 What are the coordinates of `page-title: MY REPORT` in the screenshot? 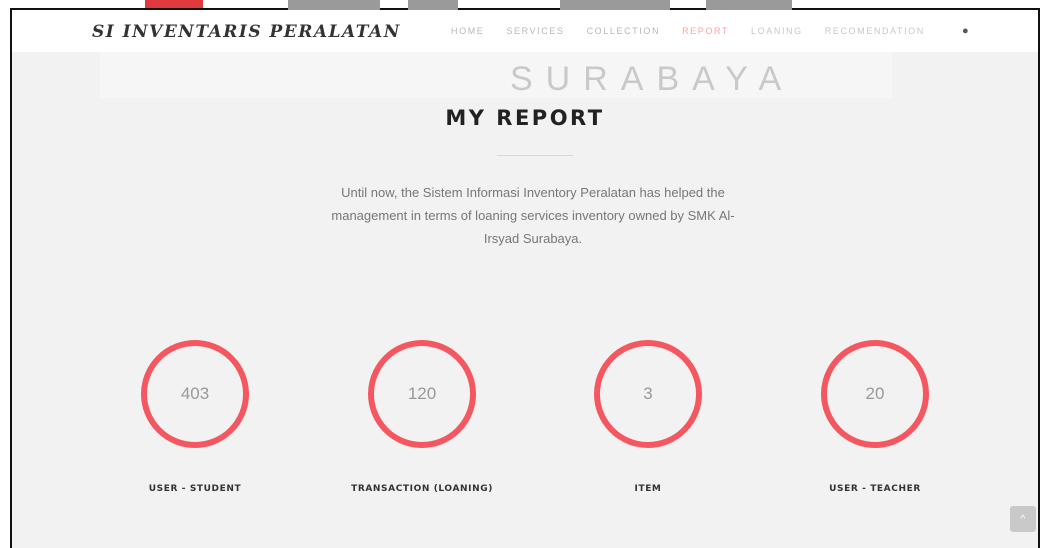 It's located at (525, 118).